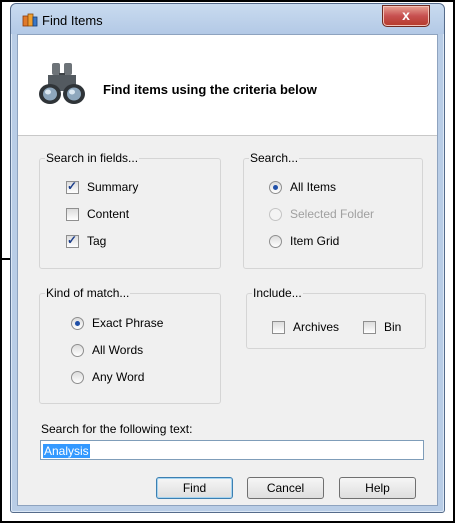  What do you see at coordinates (316, 327) in the screenshot?
I see `archives-label: Archives` at bounding box center [316, 327].